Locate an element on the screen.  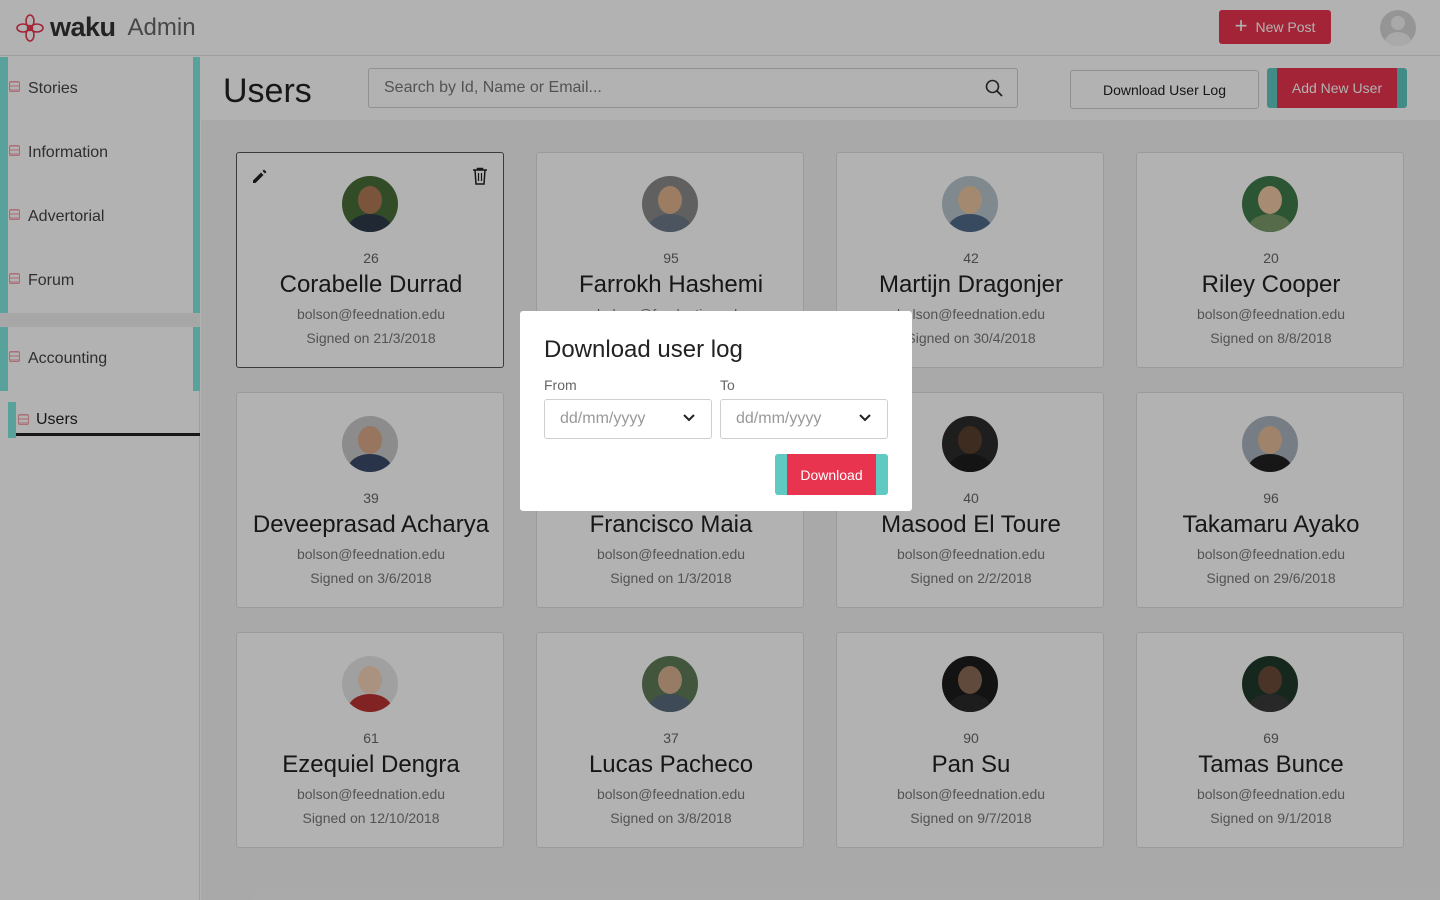
from-date-select: dd/mm/yyyy is located at coordinates (628, 419).